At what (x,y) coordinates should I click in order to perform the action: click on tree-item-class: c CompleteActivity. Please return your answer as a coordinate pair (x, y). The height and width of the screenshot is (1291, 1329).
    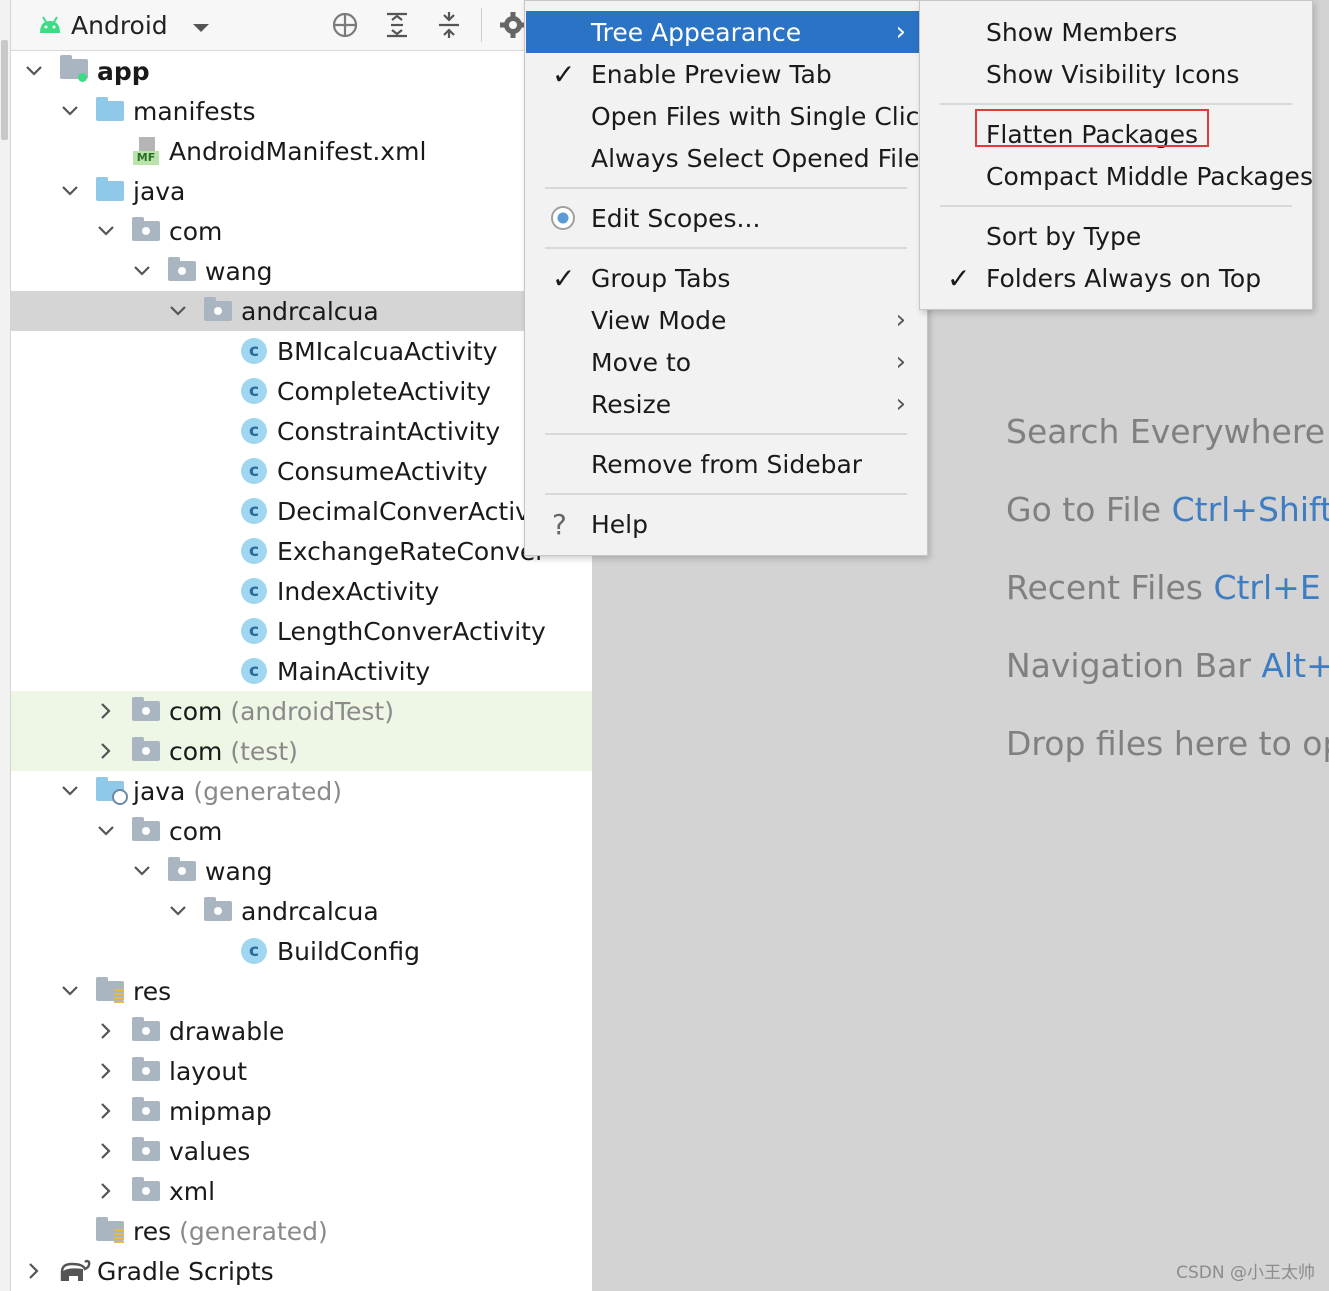
    Looking at the image, I should click on (301, 391).